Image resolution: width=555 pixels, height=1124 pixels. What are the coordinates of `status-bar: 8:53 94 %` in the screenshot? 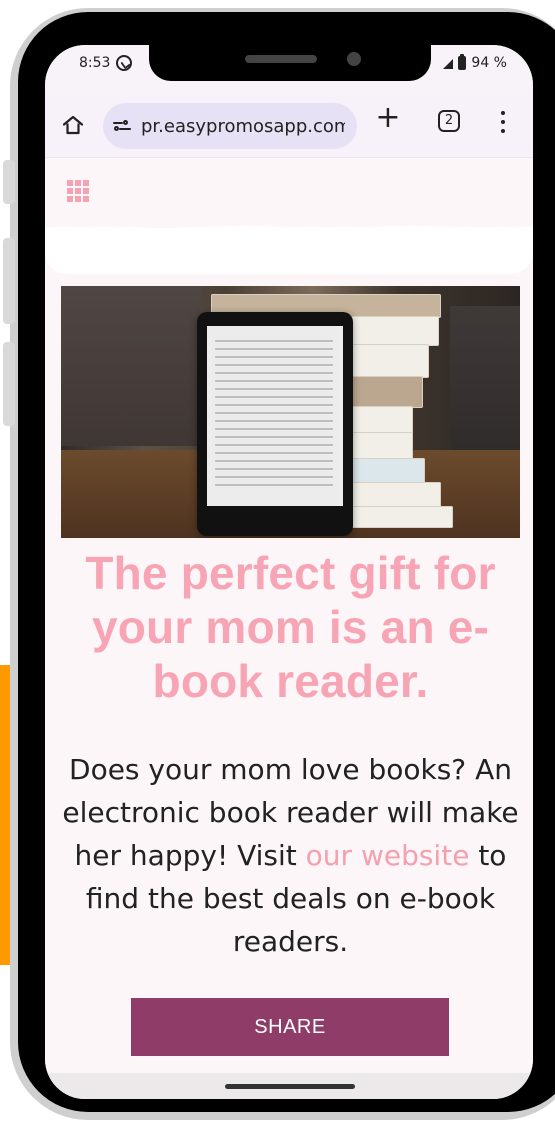 It's located at (289, 70).